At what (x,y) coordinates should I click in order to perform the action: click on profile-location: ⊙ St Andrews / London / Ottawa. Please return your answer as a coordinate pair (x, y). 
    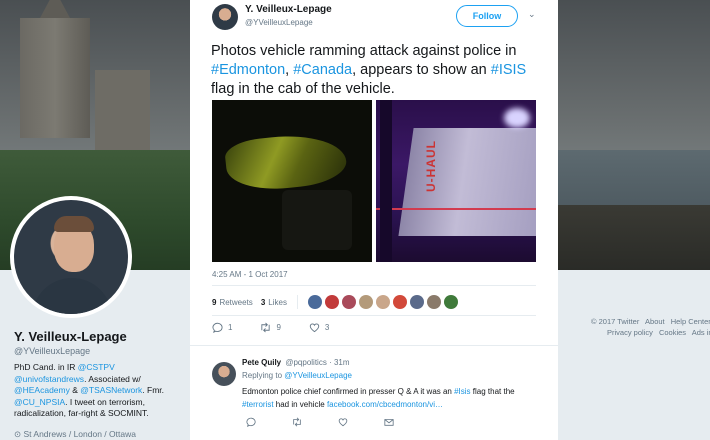
    Looking at the image, I should click on (75, 434).